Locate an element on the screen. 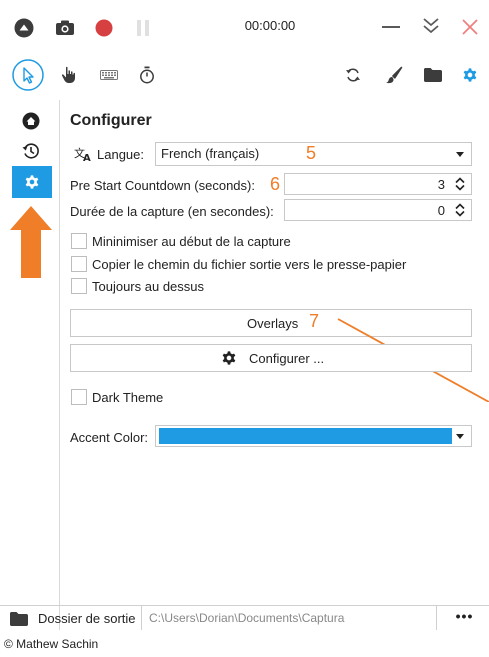  minimize-on-capture-checkbox is located at coordinates (79, 241).